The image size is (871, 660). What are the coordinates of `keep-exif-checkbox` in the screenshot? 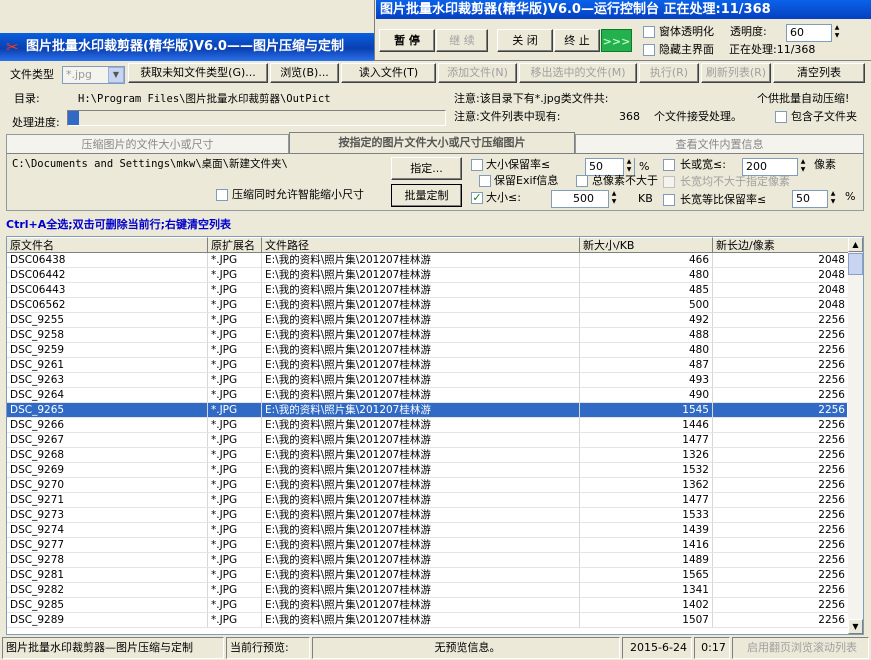 It's located at (485, 181).